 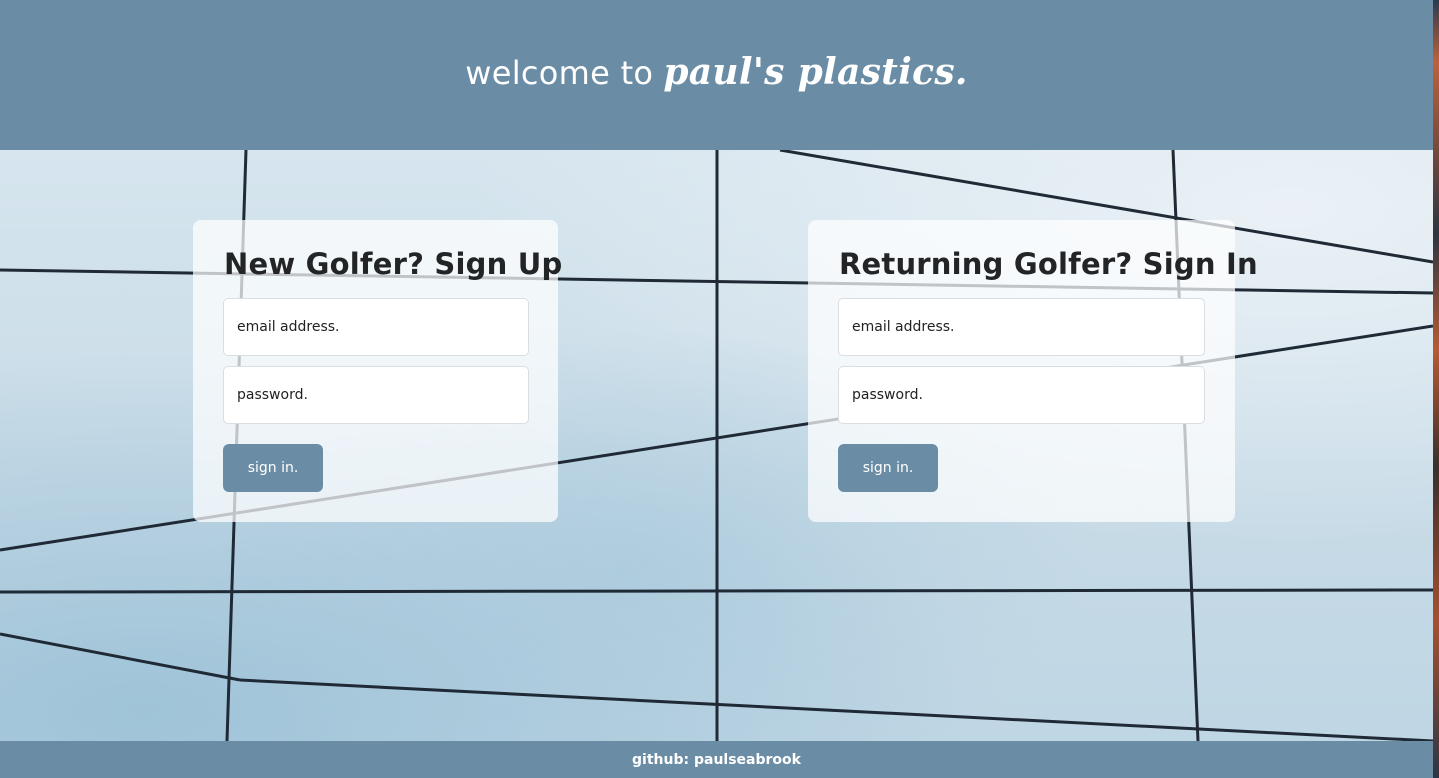 I want to click on github-link: github: paulseabrook, so click(x=716, y=760).